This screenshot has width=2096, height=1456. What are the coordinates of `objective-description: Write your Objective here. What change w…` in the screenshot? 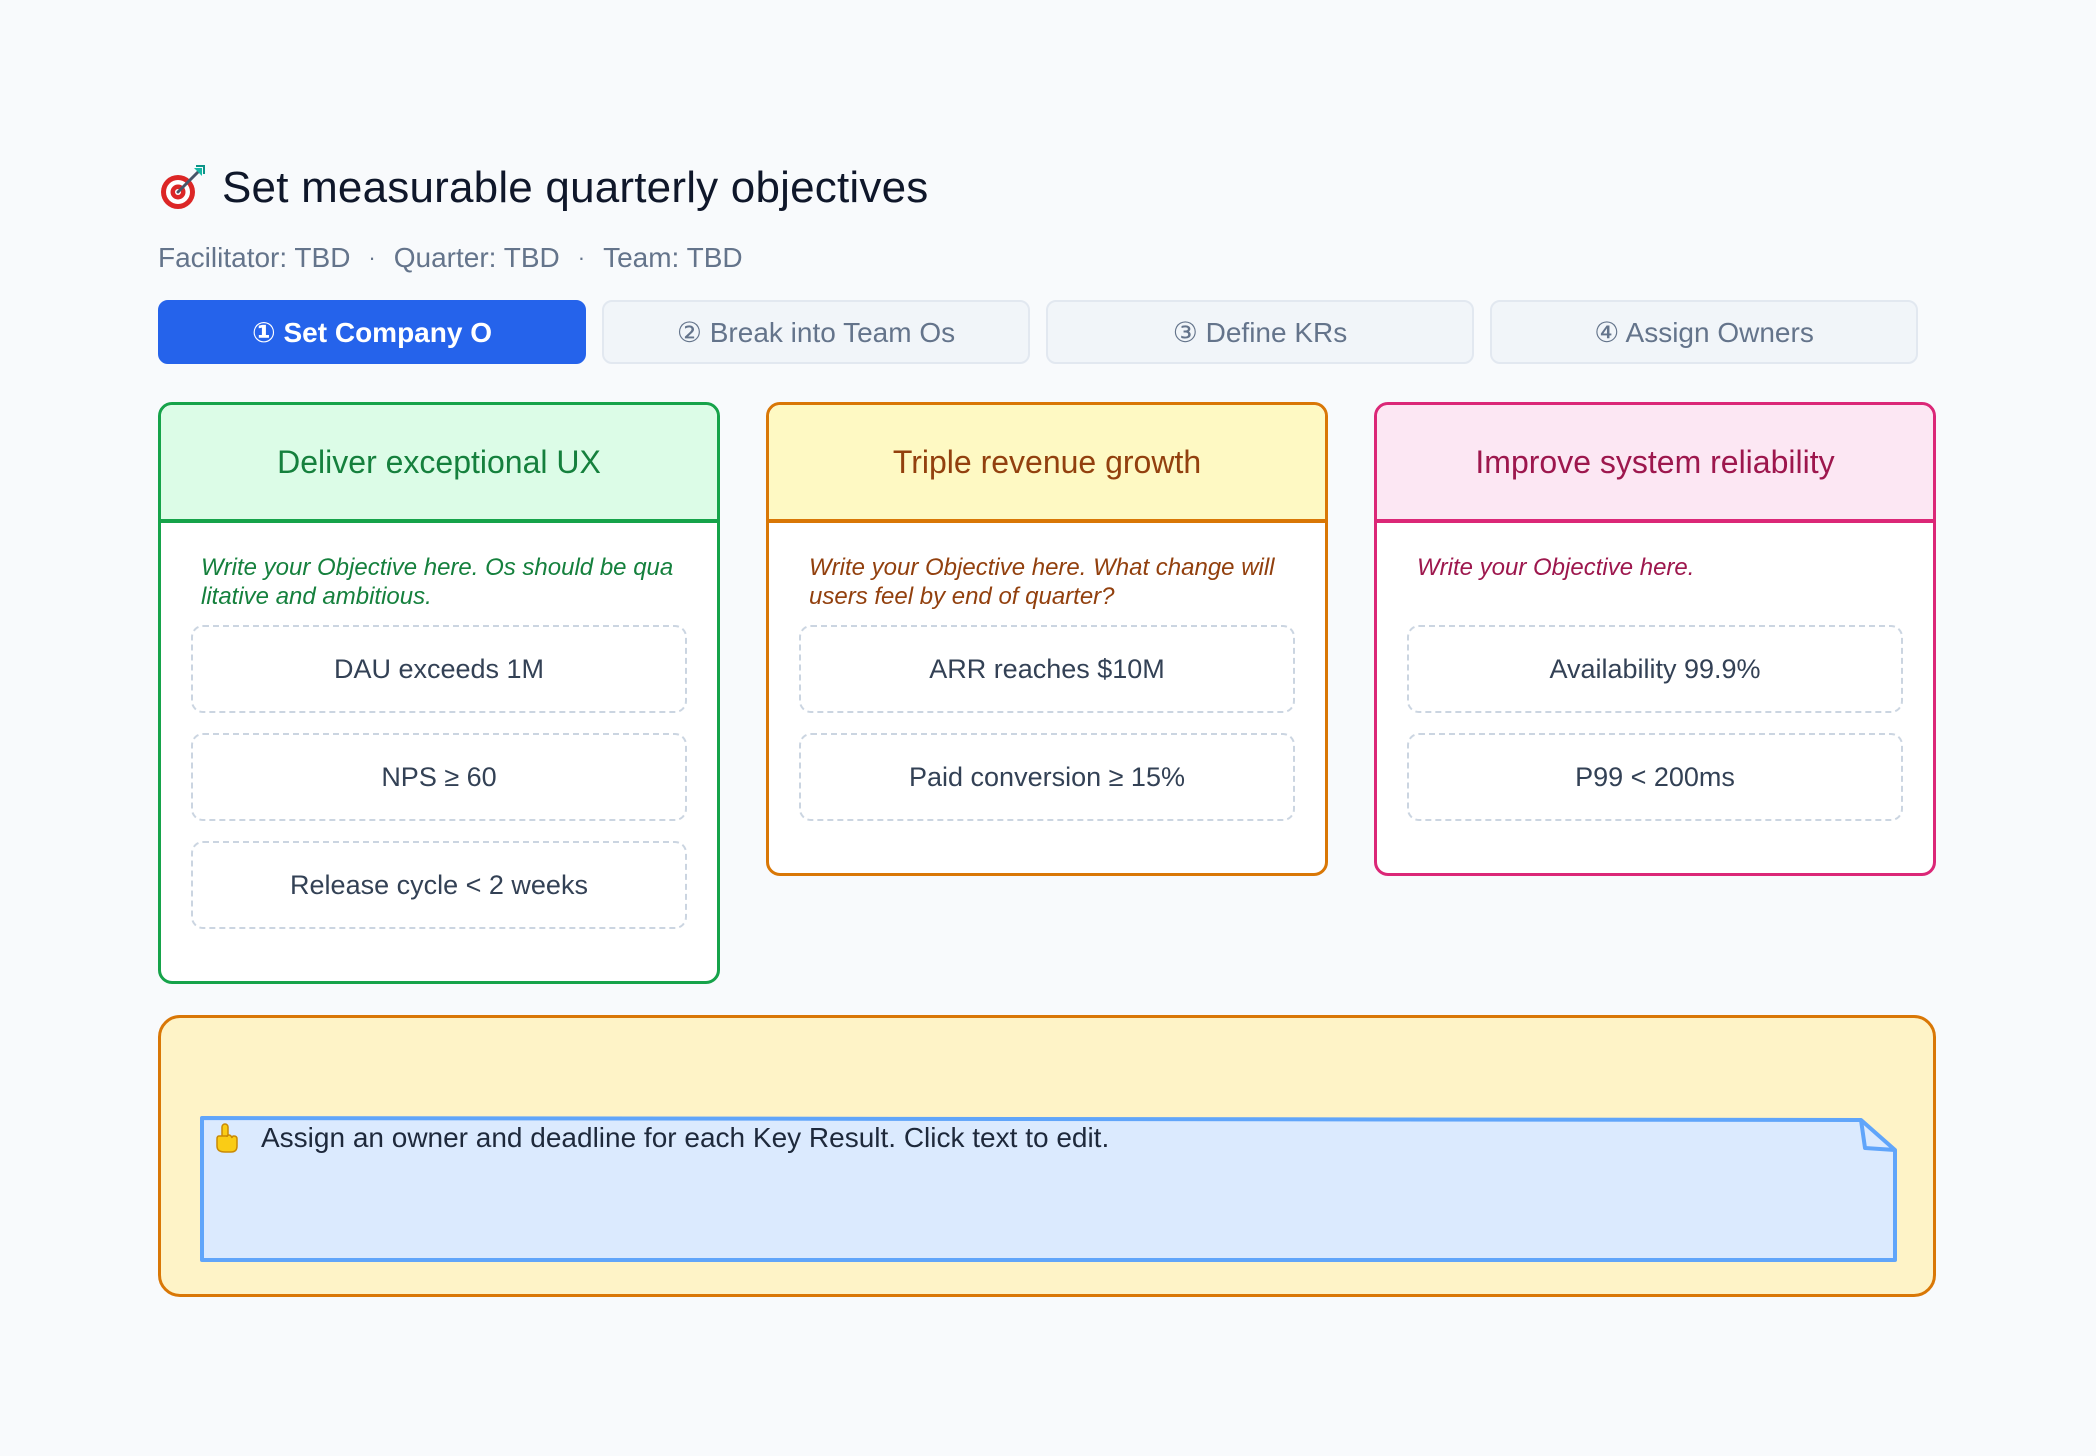 It's located at (1047, 582).